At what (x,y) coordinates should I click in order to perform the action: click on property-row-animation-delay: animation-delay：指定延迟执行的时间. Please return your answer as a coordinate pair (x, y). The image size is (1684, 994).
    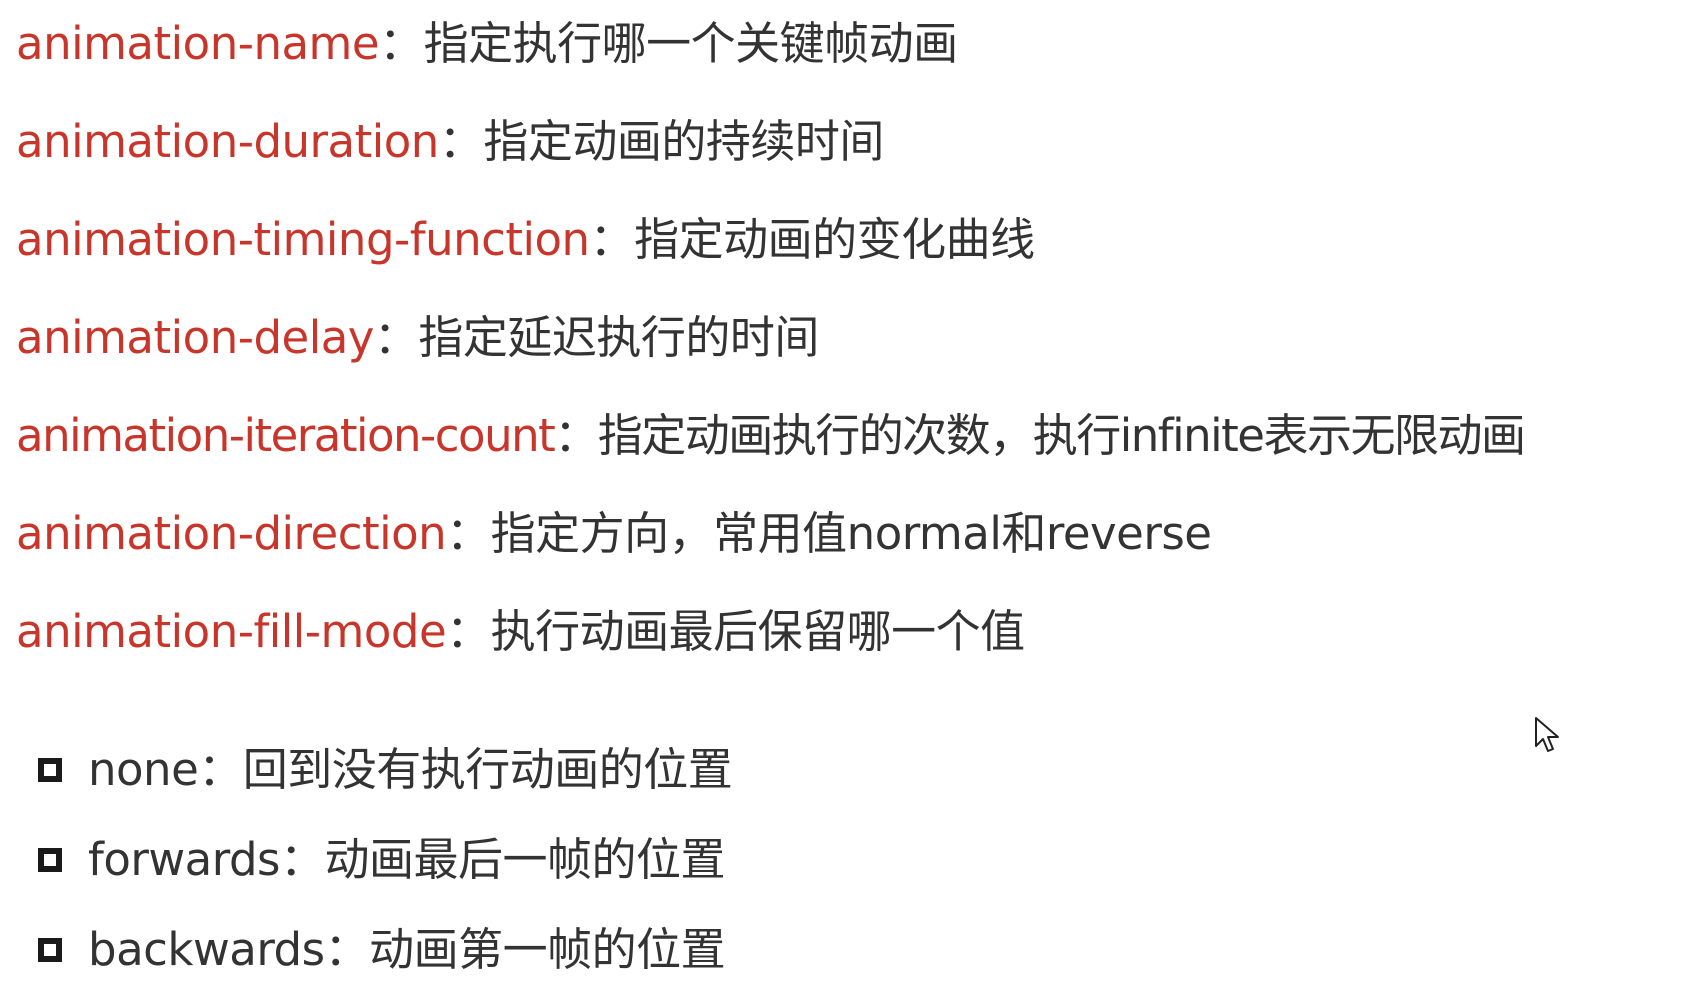
    Looking at the image, I should click on (417, 338).